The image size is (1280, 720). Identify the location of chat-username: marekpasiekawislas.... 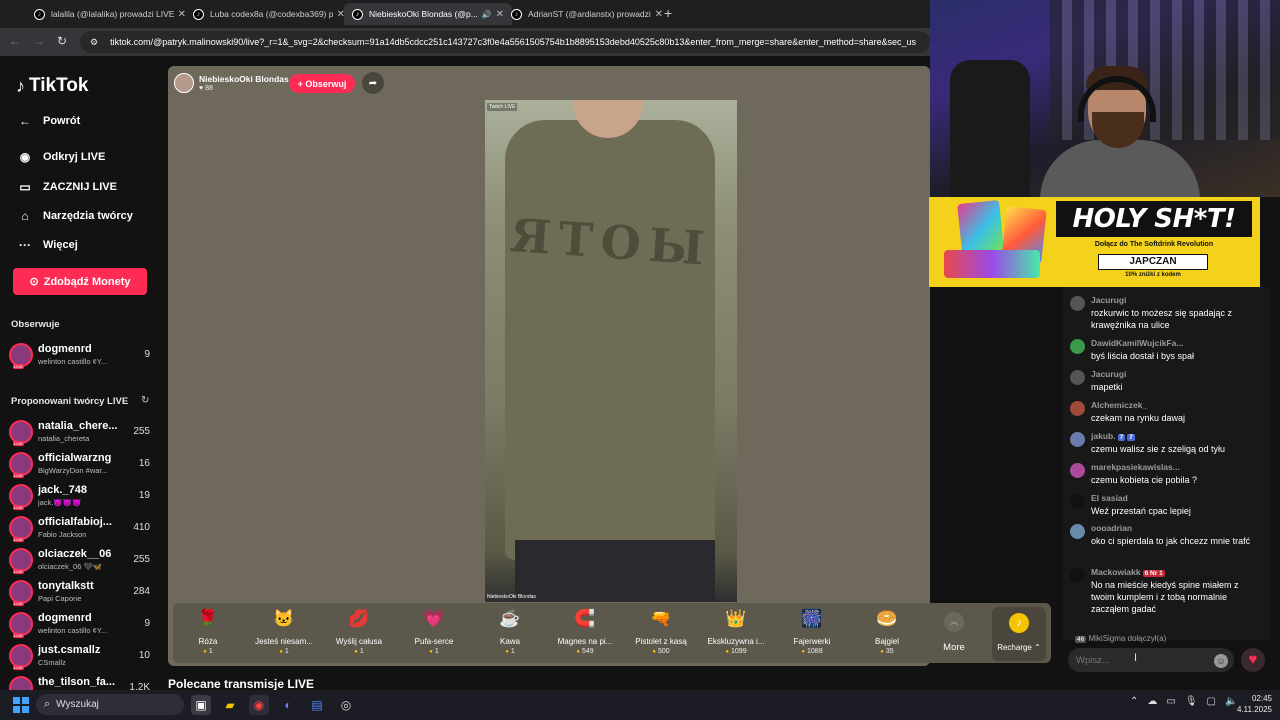
(1135, 467).